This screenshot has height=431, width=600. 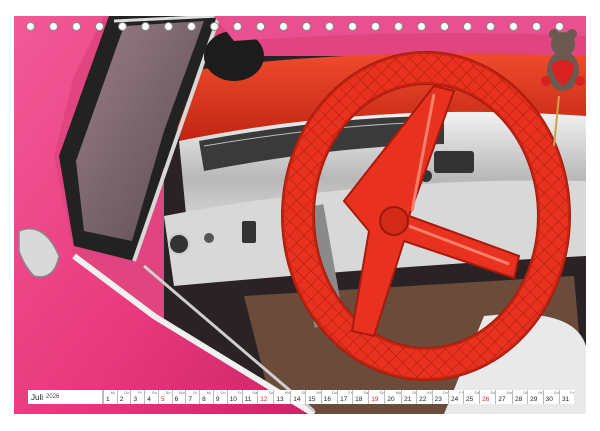 I want to click on day-cell: 13 Mo, so click(x=281, y=397).